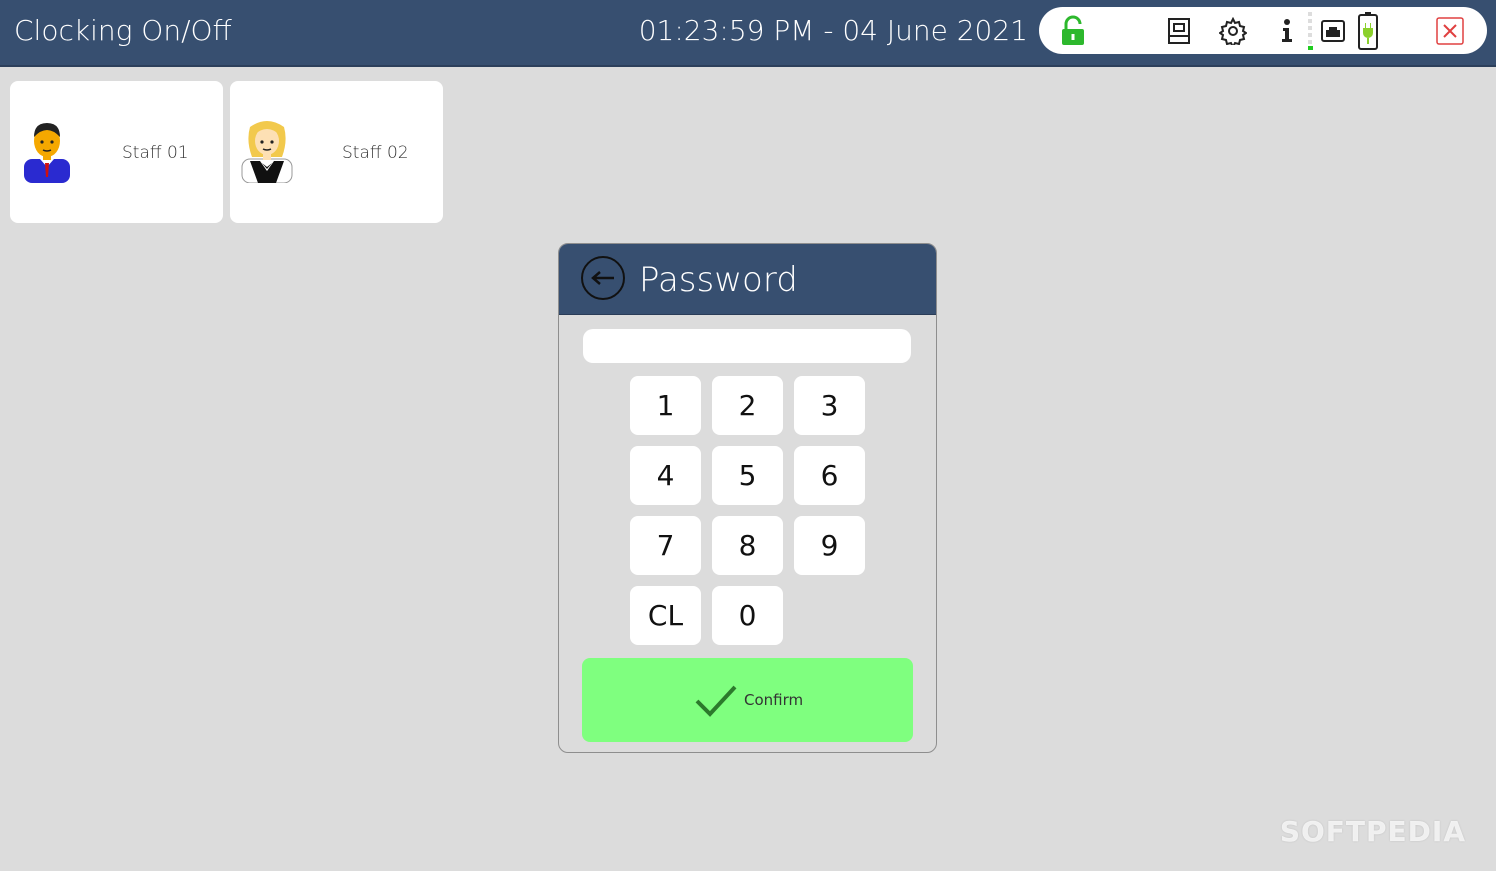 Image resolution: width=1496 pixels, height=871 pixels. I want to click on staff-name: Staff 01, so click(155, 153).